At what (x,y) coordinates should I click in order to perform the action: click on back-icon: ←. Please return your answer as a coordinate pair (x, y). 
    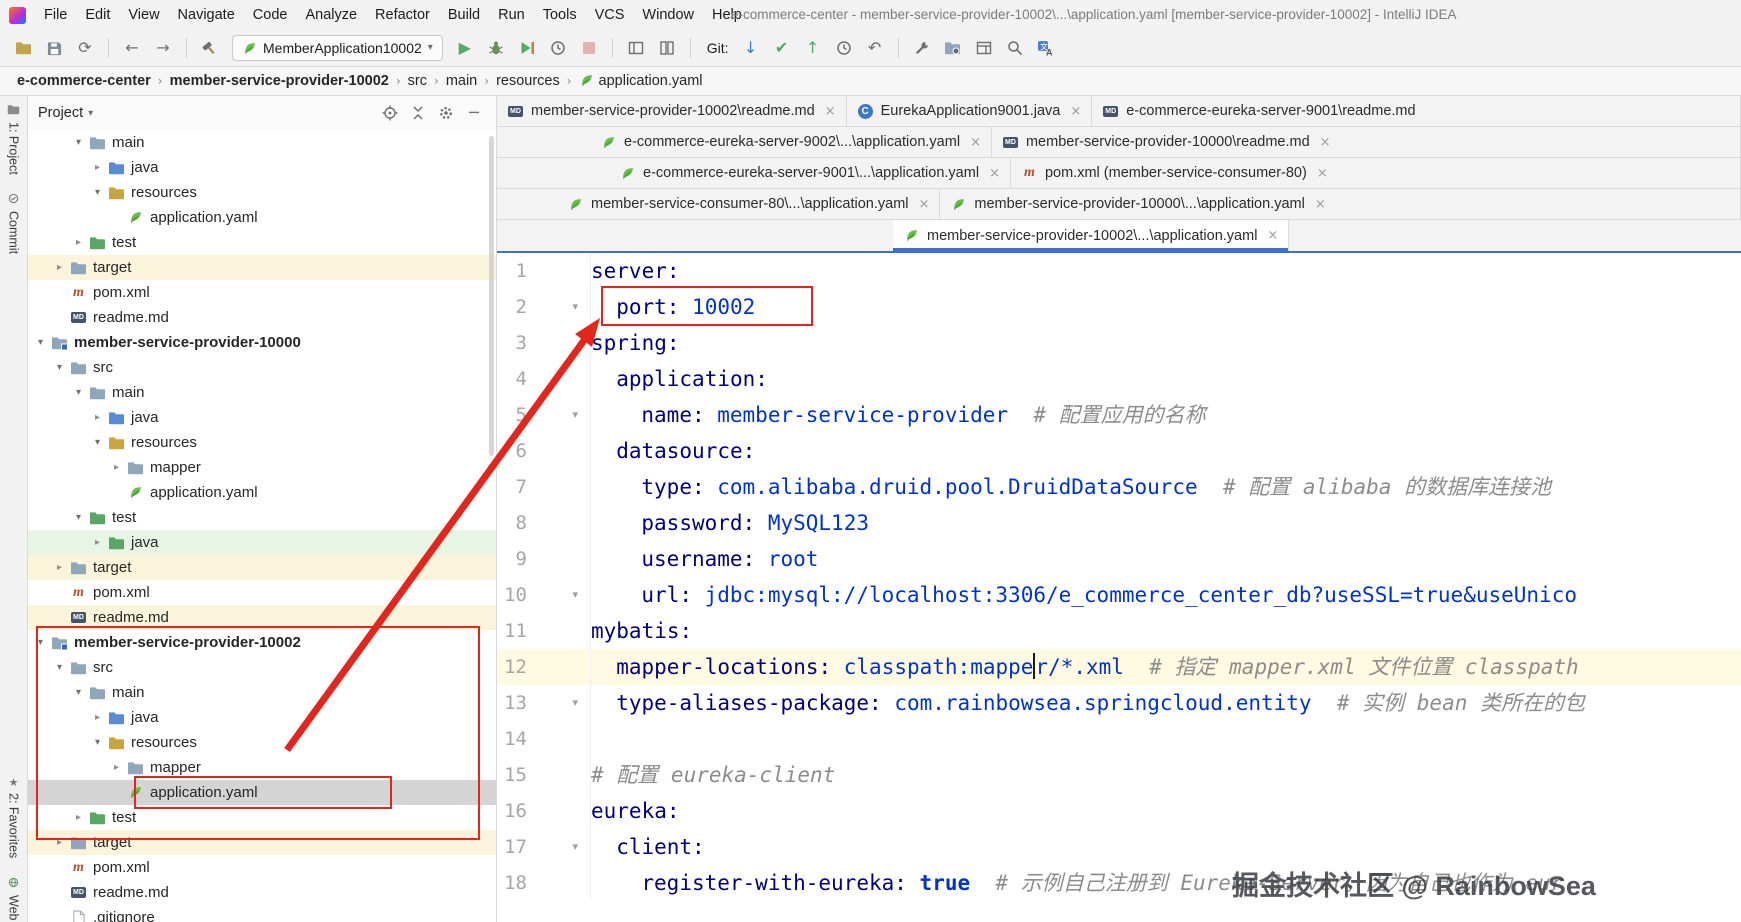
    Looking at the image, I should click on (132, 48).